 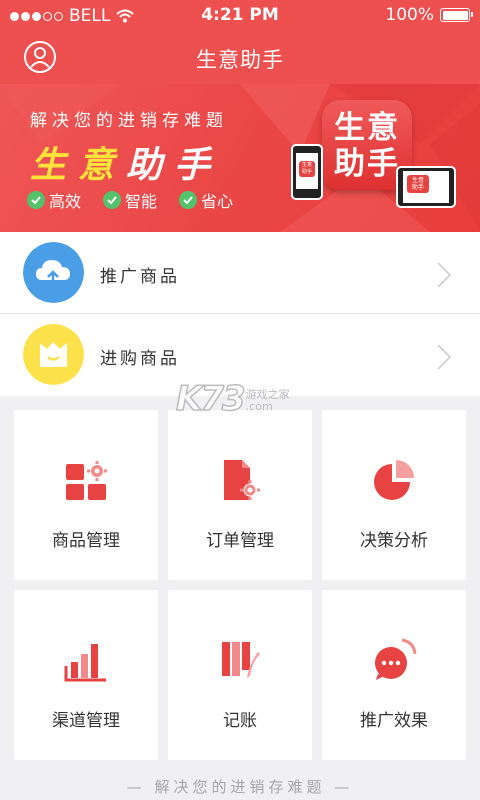 I want to click on feature-label: 智能, so click(x=141, y=201).